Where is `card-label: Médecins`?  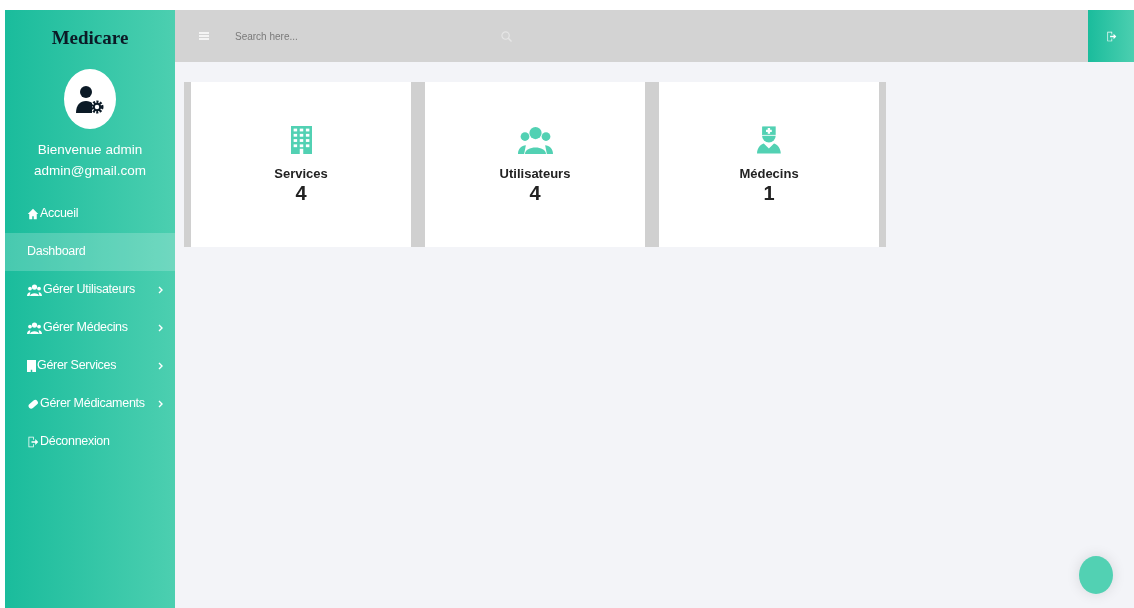 card-label: Médecins is located at coordinates (769, 173).